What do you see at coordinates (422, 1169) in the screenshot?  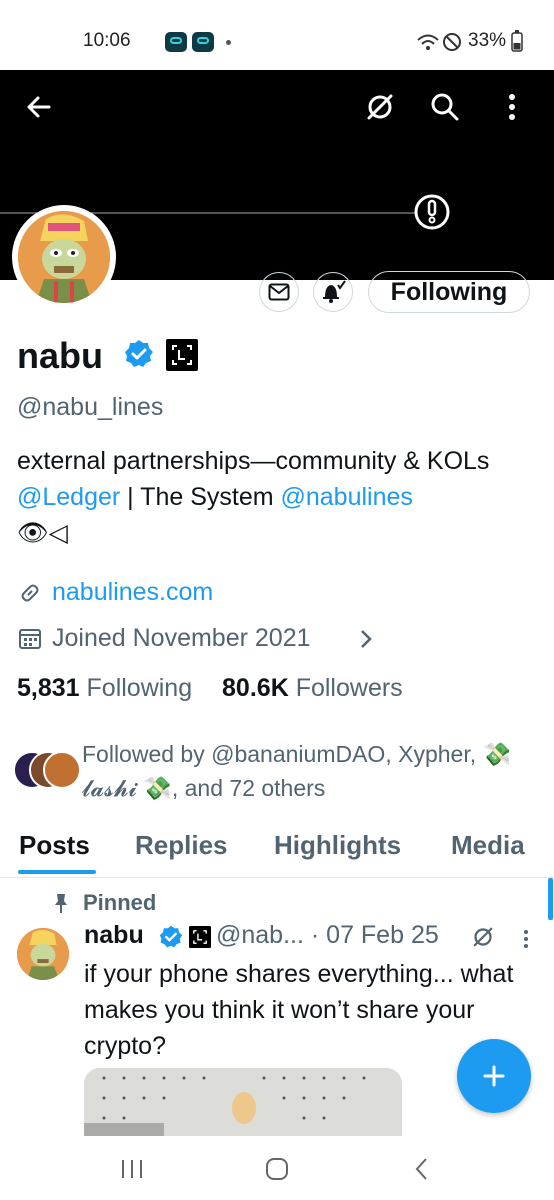 I see `back-icon` at bounding box center [422, 1169].